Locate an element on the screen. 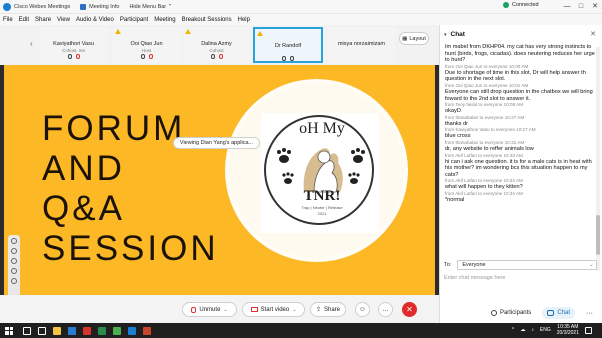 The height and width of the screenshot is (338, 602). start-video-label: Start video is located at coordinates (275, 309).